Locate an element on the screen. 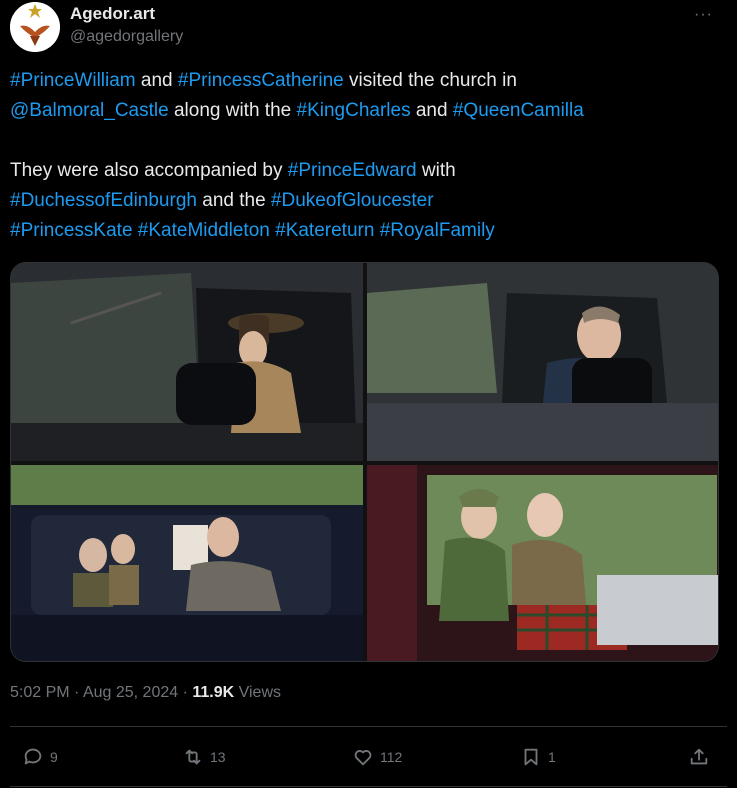 Image resolution: width=737 pixels, height=788 pixels. photo-edward-in-car is located at coordinates (187, 563).